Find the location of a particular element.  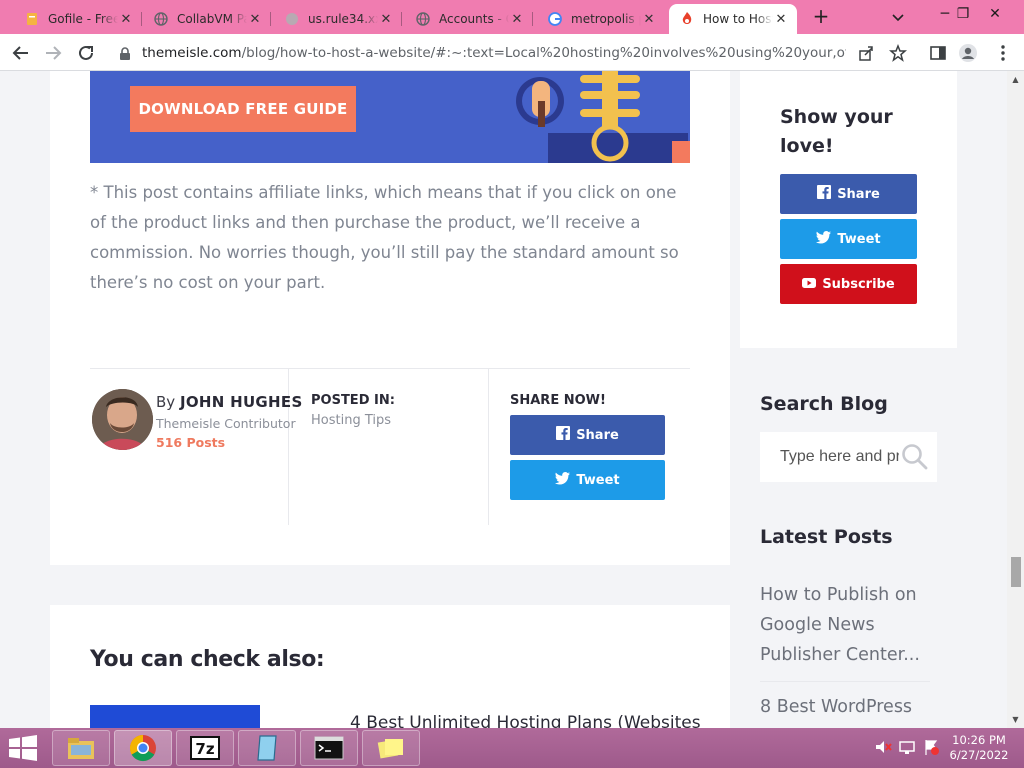

forward-arrow-icon is located at coordinates (53, 53).